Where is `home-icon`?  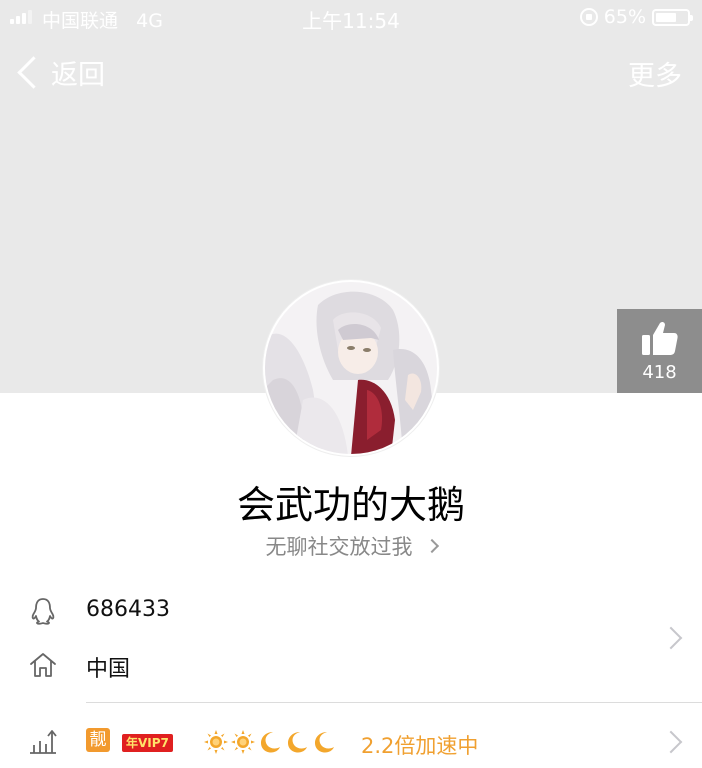 home-icon is located at coordinates (43, 665).